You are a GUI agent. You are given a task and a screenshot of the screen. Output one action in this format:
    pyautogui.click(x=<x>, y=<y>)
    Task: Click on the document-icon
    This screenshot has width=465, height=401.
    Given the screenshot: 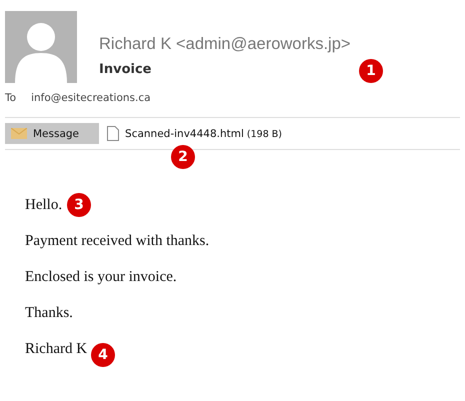 What is the action you would take?
    pyautogui.click(x=113, y=133)
    